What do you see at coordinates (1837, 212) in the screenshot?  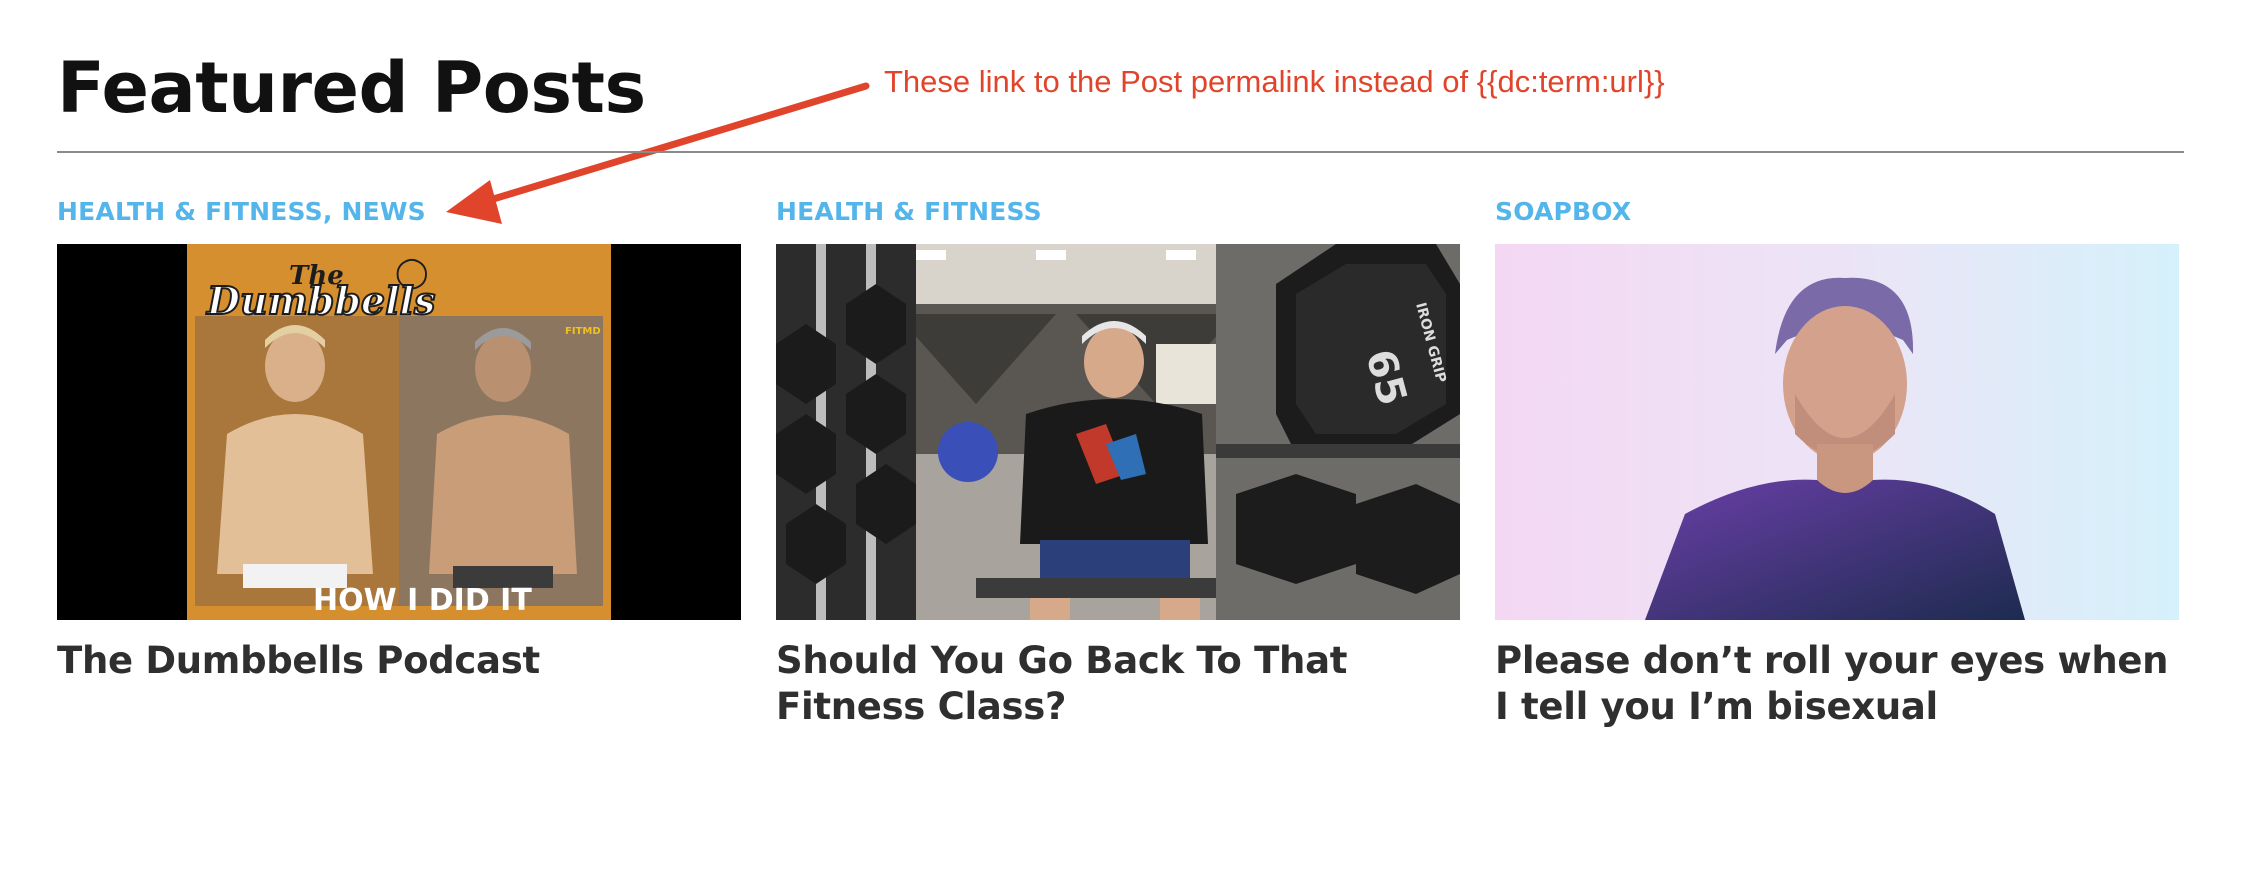 I see `post-category-link: SOAPBOX` at bounding box center [1837, 212].